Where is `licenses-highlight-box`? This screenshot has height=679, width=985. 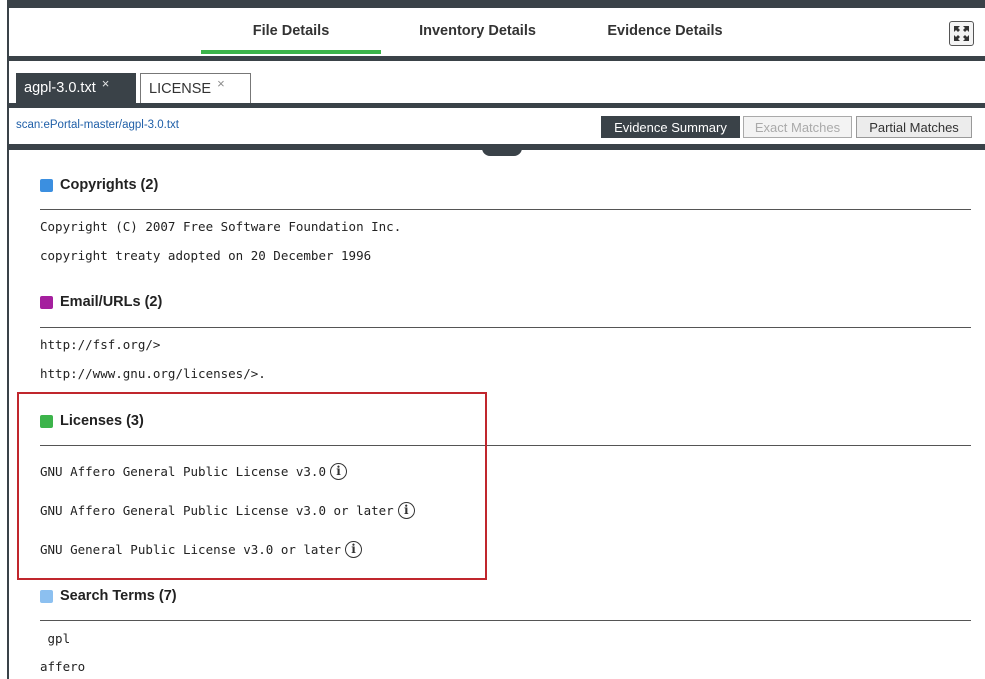
licenses-highlight-box is located at coordinates (252, 486).